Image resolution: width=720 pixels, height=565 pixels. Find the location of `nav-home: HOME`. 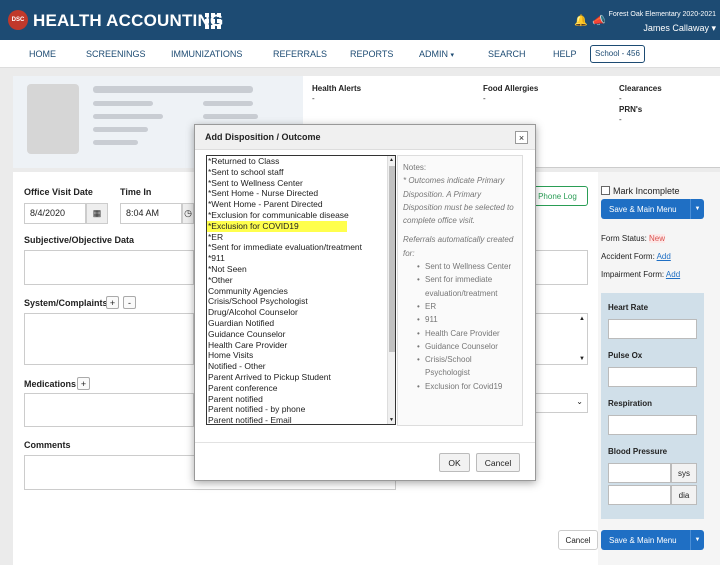

nav-home: HOME is located at coordinates (42, 54).